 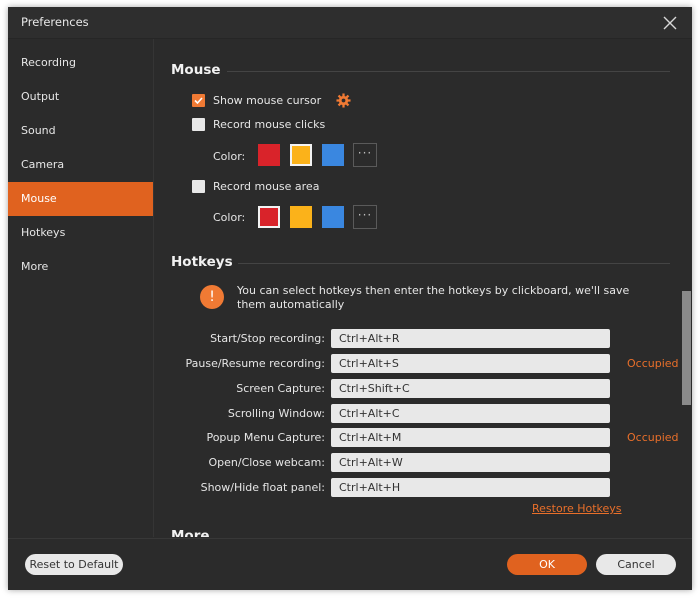 What do you see at coordinates (266, 186) in the screenshot?
I see `record-mouse-area-label: Record mouse area` at bounding box center [266, 186].